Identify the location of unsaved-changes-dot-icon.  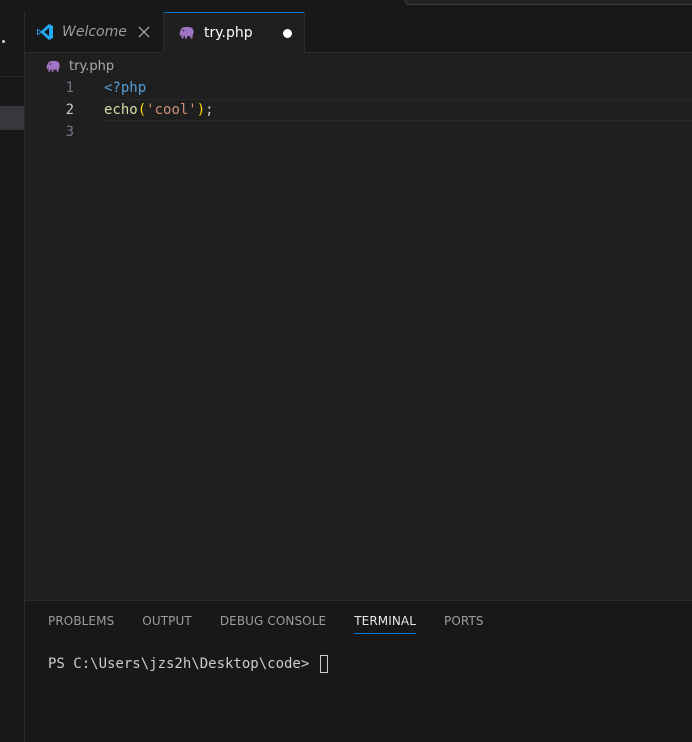
(287, 33).